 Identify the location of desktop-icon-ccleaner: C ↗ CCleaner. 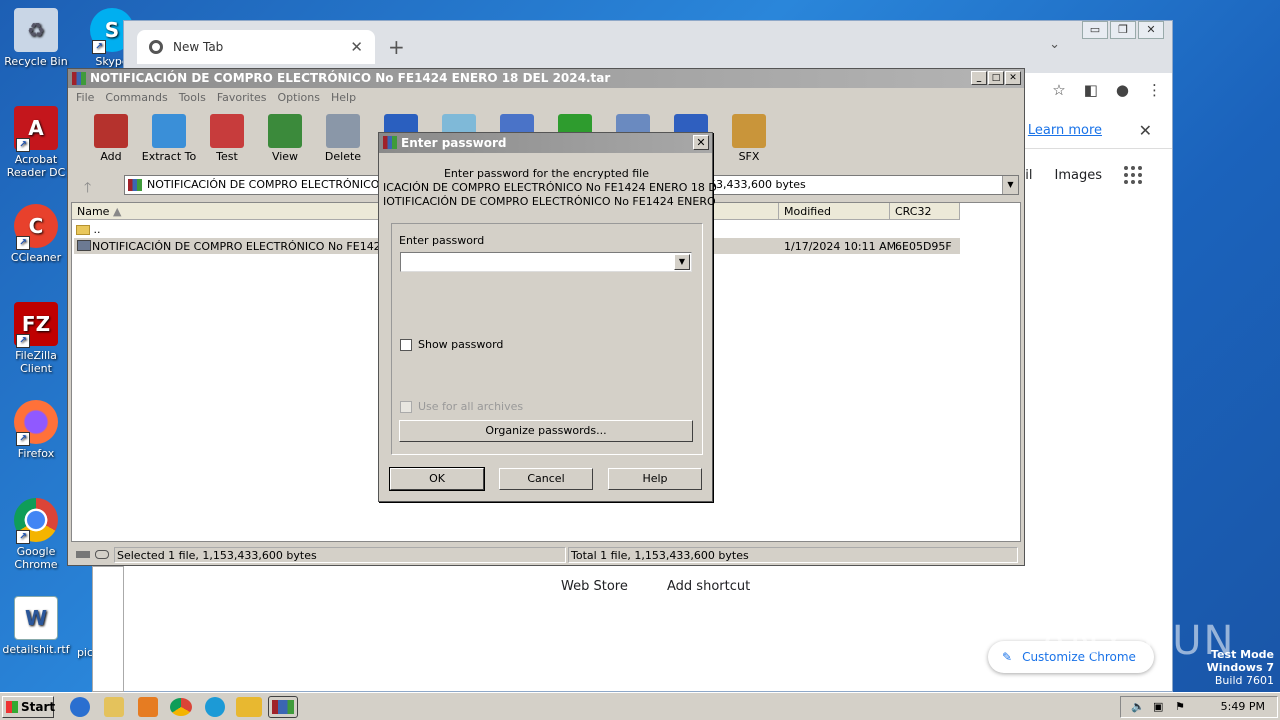
(36, 234).